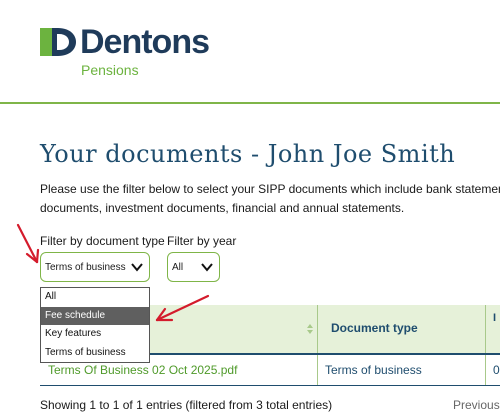  What do you see at coordinates (28, 243) in the screenshot?
I see `arrow-to-select-icon` at bounding box center [28, 243].